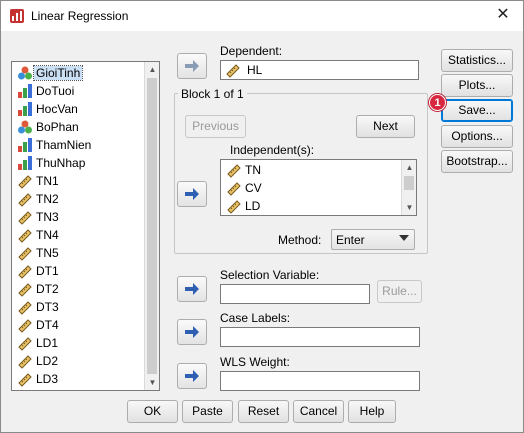 The height and width of the screenshot is (433, 524). Describe the element at coordinates (55, 91) in the screenshot. I see `list-item-label: DoTuoi` at that location.